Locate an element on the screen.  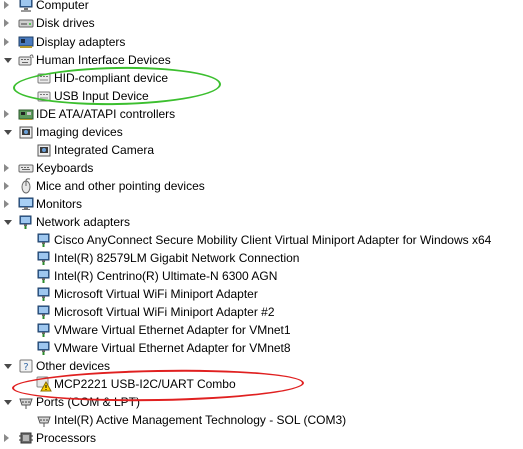
node-computer: Computer is located at coordinates (261, 7).